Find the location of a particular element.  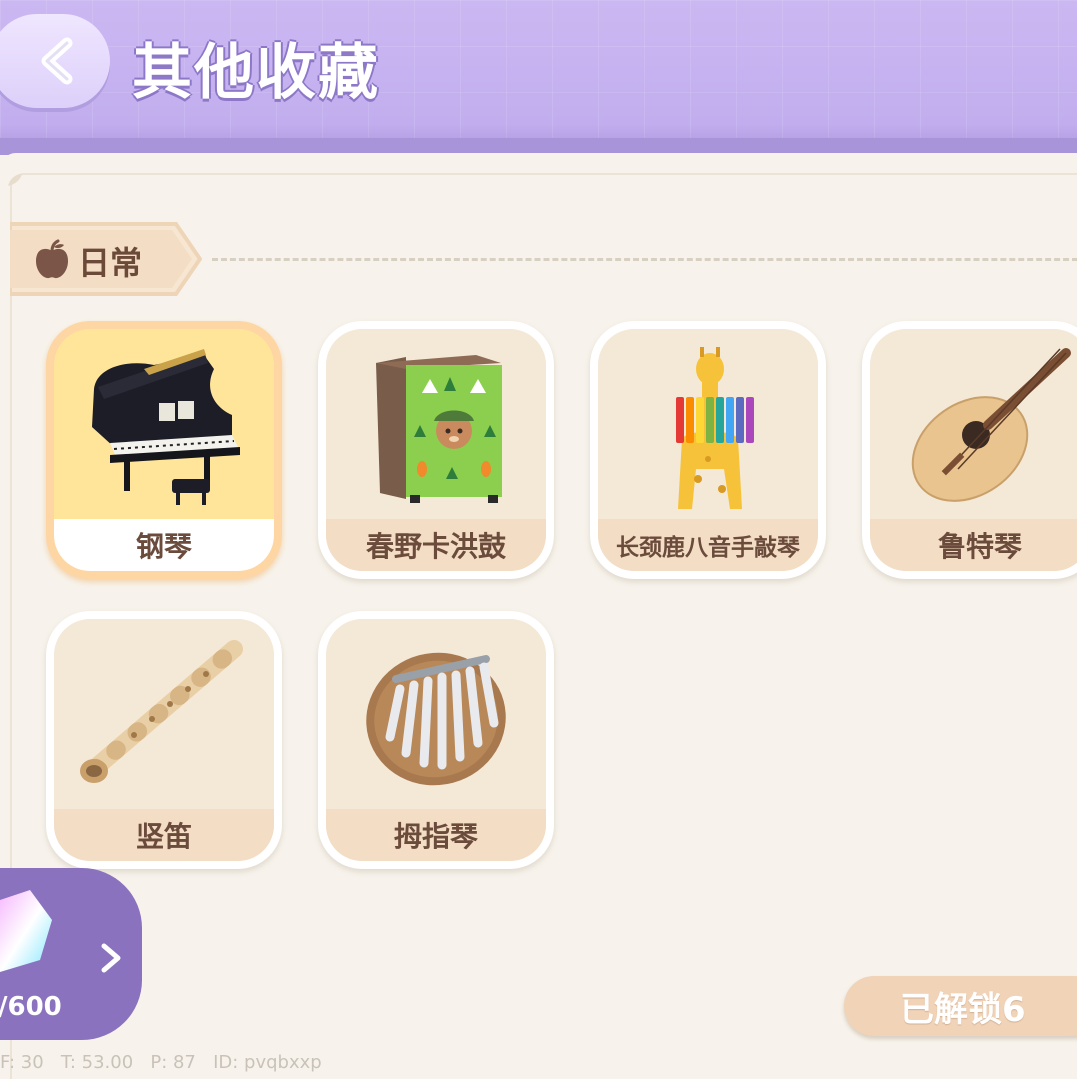

lute-icon is located at coordinates (991, 425).